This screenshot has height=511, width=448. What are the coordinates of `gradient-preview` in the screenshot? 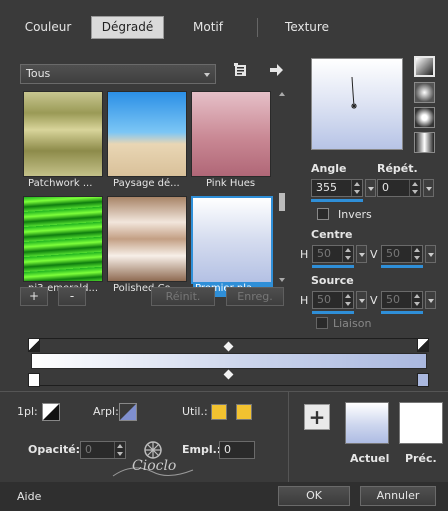 It's located at (357, 104).